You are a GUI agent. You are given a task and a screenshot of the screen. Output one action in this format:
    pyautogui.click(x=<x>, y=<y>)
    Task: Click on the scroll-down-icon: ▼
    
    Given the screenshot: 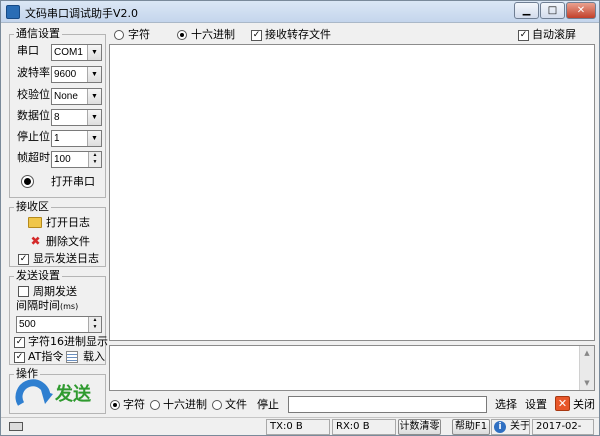 What is the action you would take?
    pyautogui.click(x=587, y=383)
    